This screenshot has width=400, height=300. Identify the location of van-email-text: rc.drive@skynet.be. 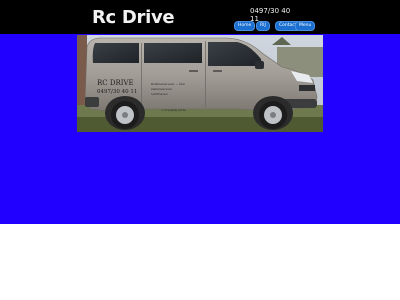
(173, 110).